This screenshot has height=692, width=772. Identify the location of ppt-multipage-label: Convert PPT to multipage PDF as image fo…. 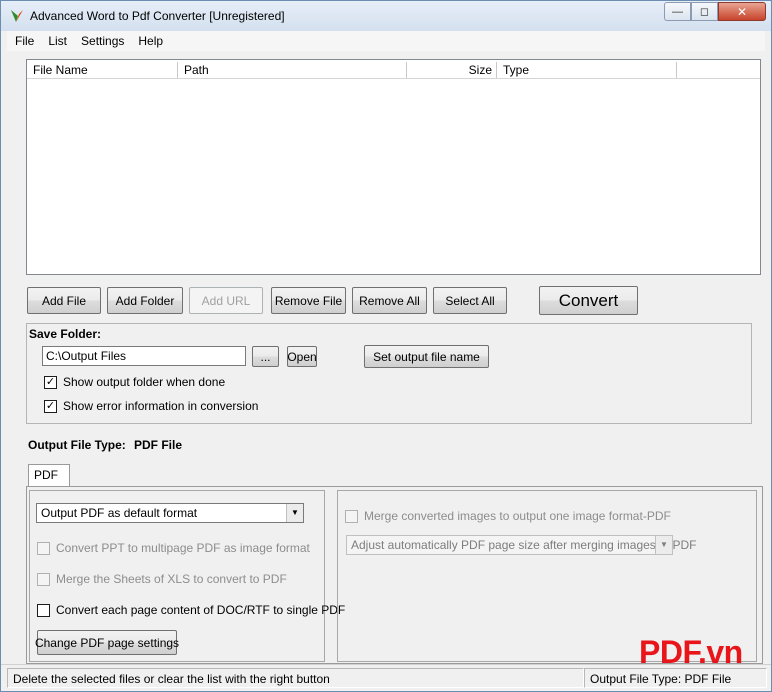
(183, 548).